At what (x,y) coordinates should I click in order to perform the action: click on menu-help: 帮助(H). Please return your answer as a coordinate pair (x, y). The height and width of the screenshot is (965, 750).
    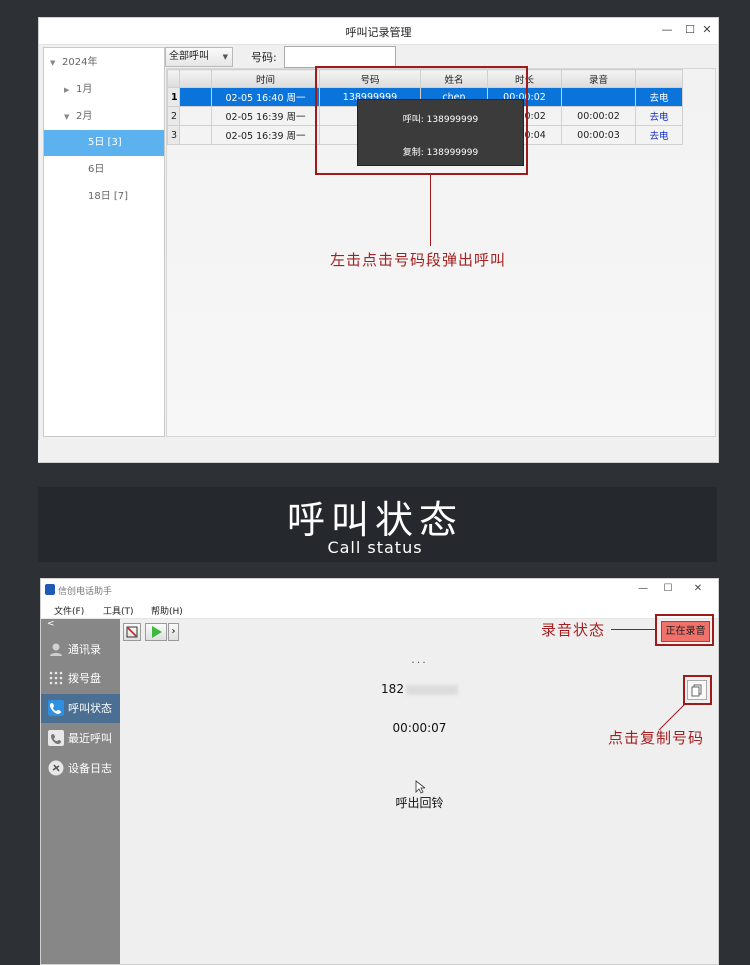
    Looking at the image, I should click on (167, 610).